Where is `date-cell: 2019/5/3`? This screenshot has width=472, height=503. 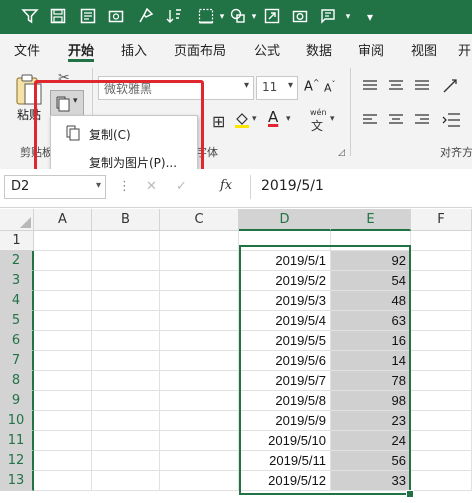
date-cell: 2019/5/3 is located at coordinates (285, 301).